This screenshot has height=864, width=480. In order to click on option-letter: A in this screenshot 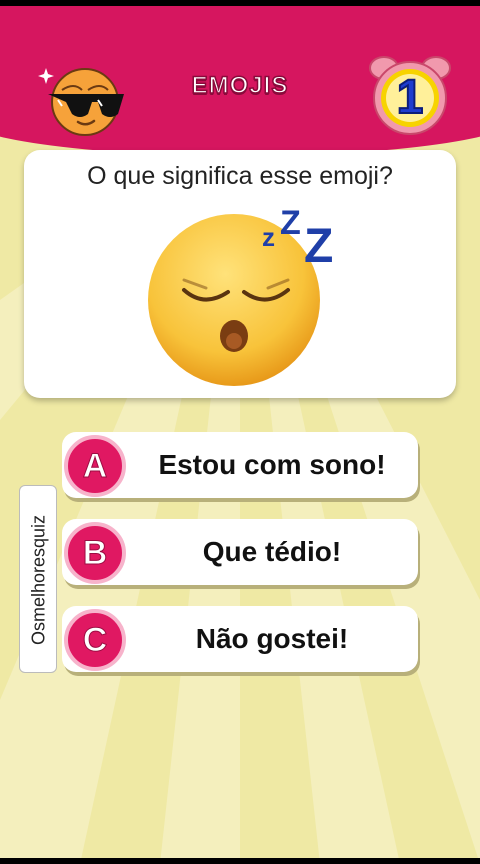, I will do `click(95, 466)`.